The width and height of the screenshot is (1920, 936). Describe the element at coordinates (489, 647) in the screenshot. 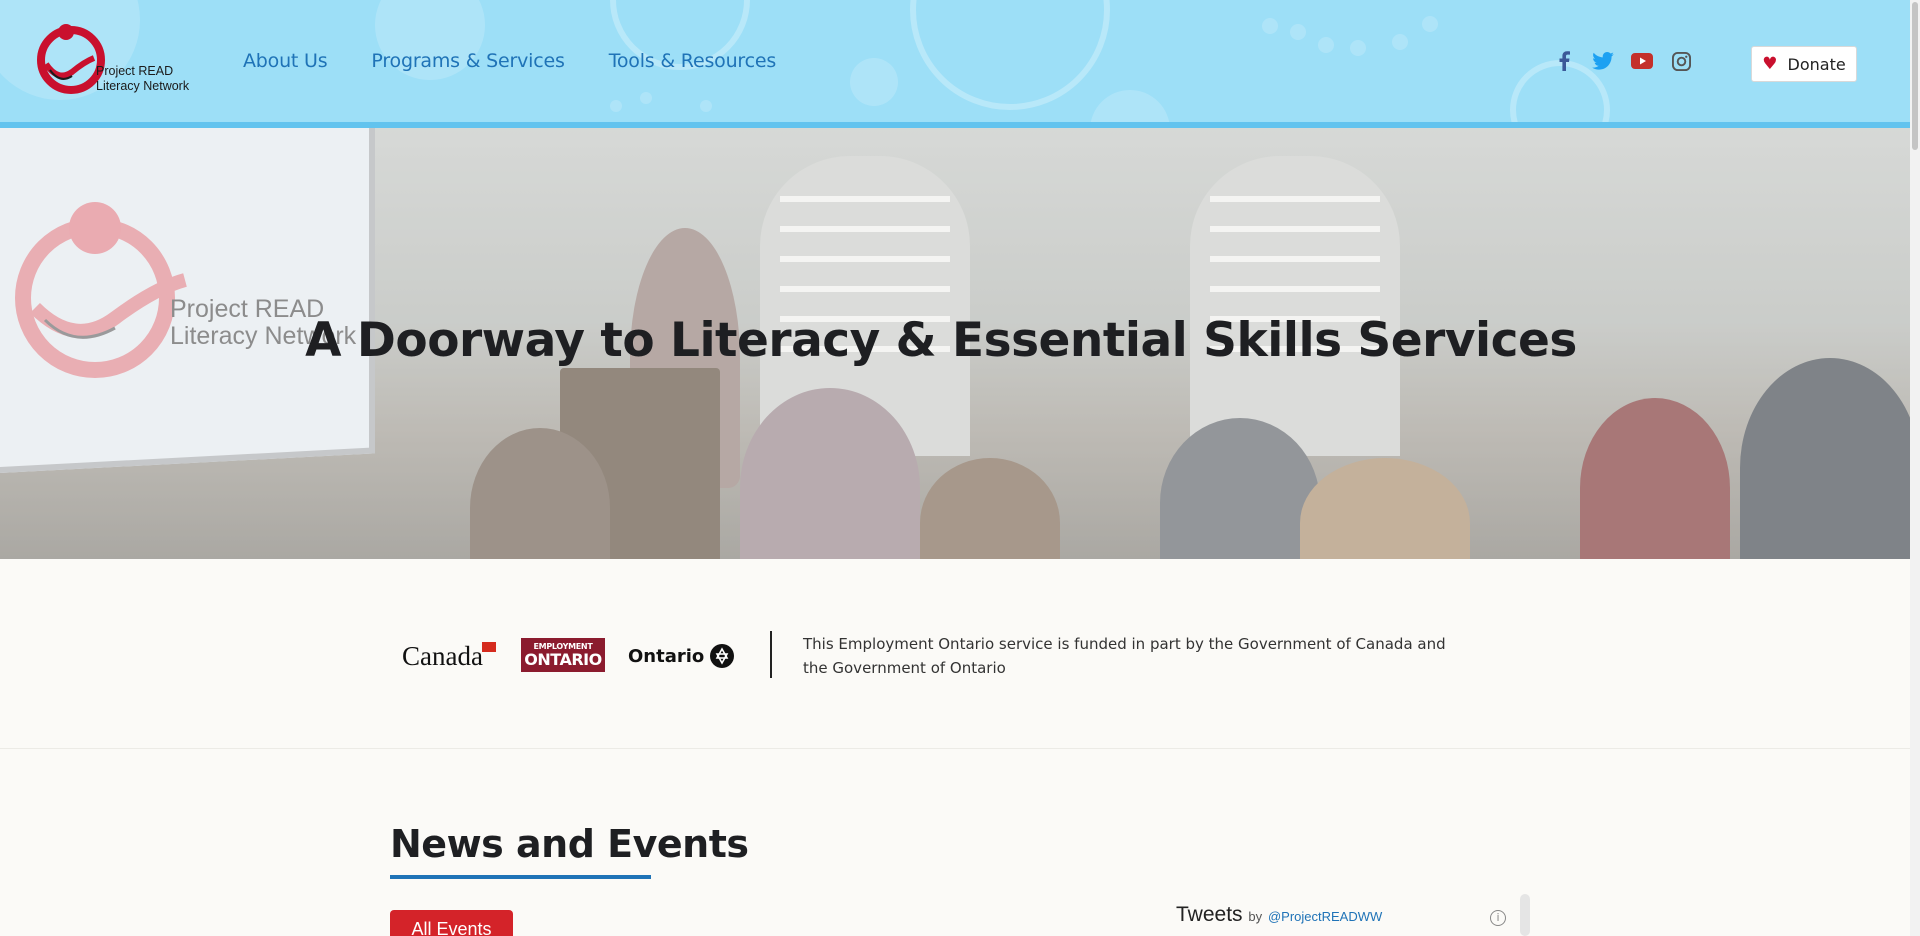

I see `canada-flag-icon` at that location.